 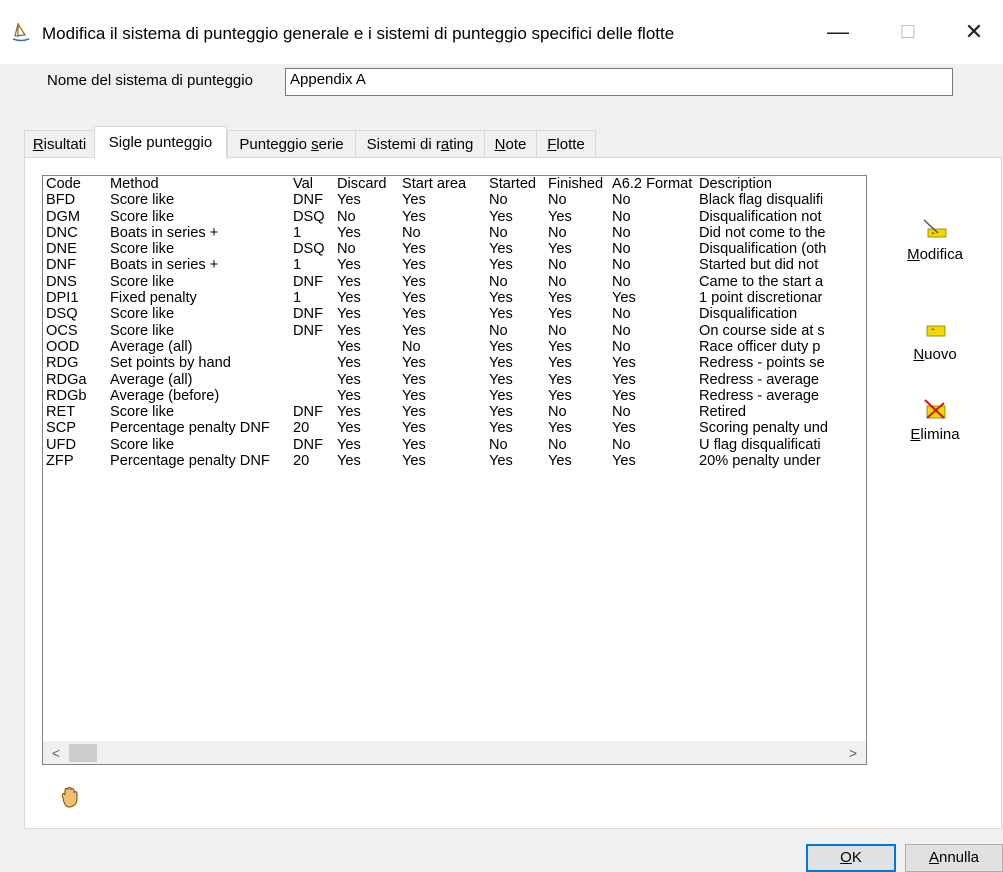 I want to click on table-cell: RDG, so click(x=62, y=363).